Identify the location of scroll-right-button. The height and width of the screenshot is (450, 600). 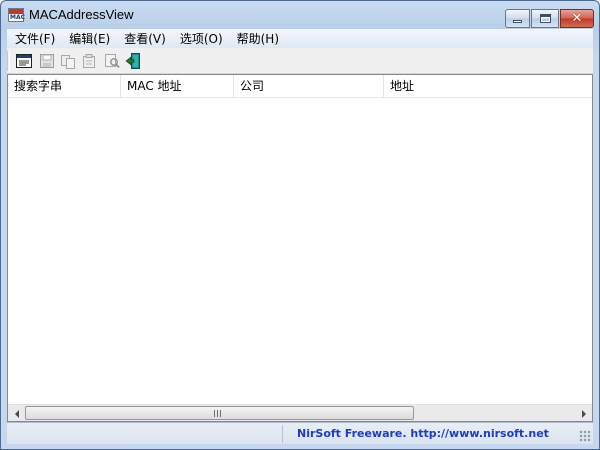
(583, 413).